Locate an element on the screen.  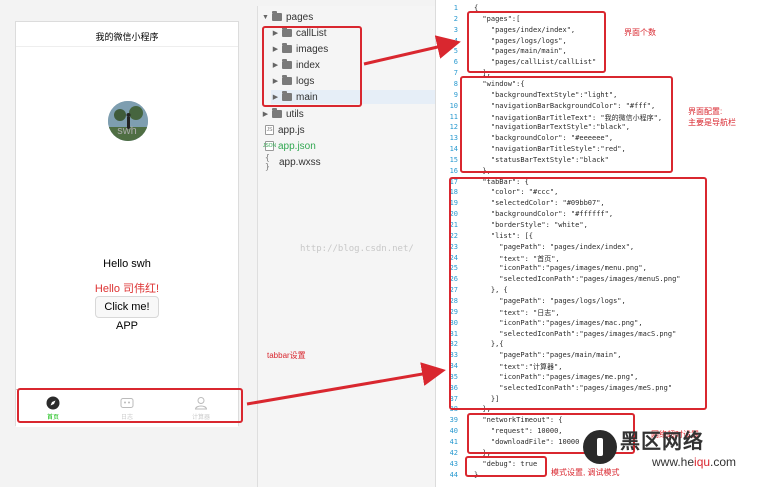
site-logo-text: 黑区网络 is located at coordinates (662, 442).